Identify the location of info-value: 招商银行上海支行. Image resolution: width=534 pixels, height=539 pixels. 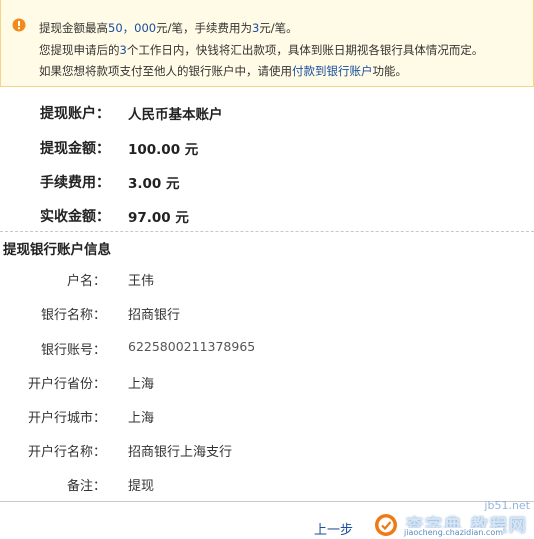
(180, 452).